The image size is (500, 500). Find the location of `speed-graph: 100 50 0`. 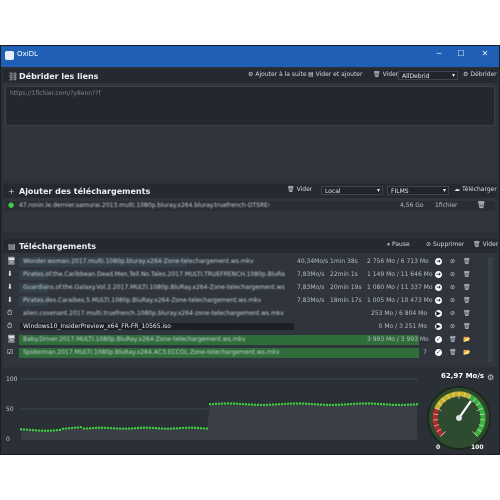

speed-graph: 100 50 0 is located at coordinates (212, 409).